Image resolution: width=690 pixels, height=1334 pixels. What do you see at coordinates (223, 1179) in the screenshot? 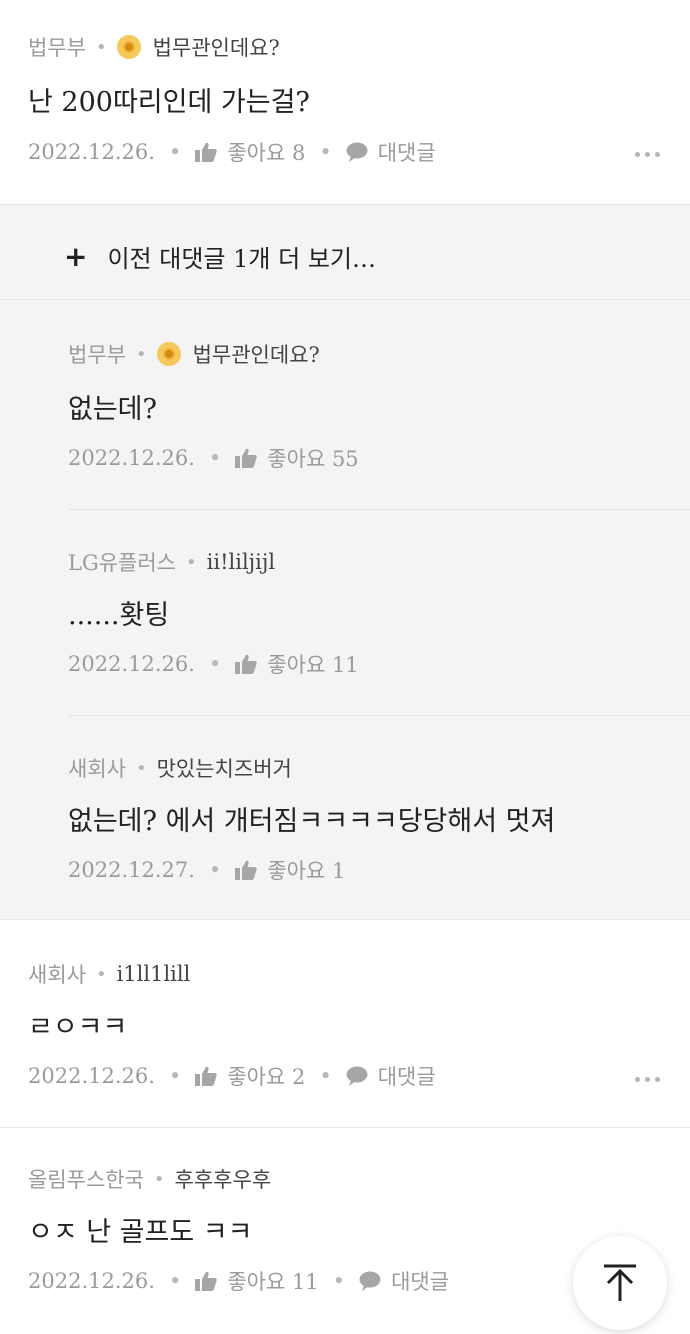
I see `nickname-label: 후후후우후` at bounding box center [223, 1179].